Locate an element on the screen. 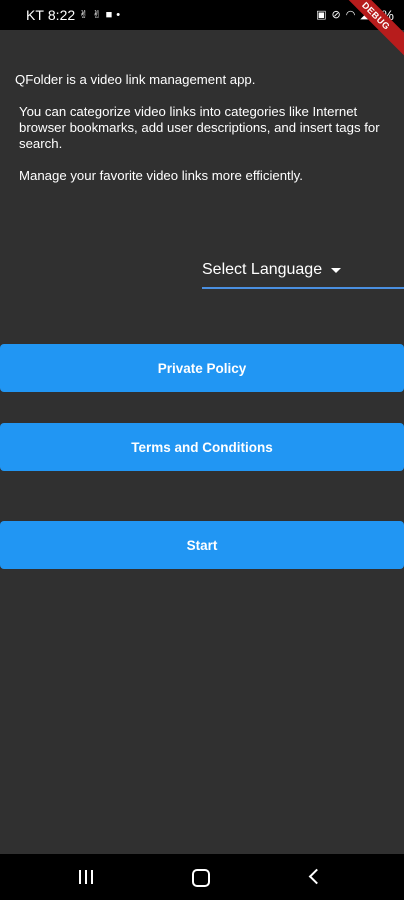 The height and width of the screenshot is (900, 404). carrier-label: KT is located at coordinates (35, 15).